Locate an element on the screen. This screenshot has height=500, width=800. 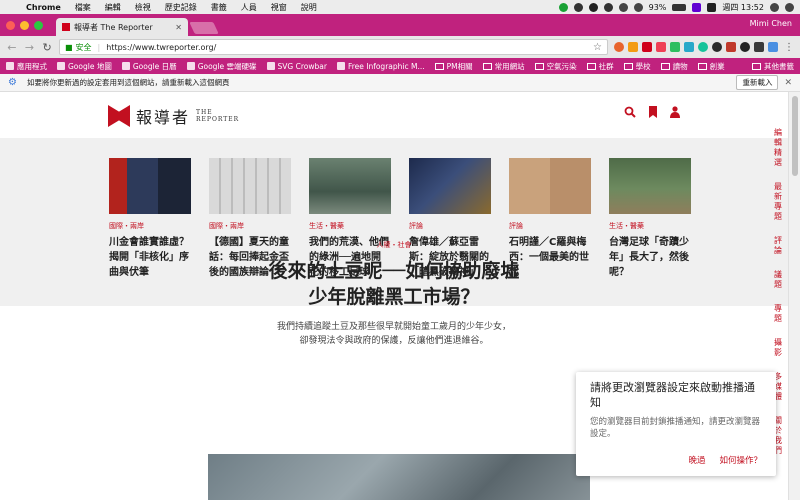
url-text: https://www.twreporter.org/ is located at coordinates (161, 47).